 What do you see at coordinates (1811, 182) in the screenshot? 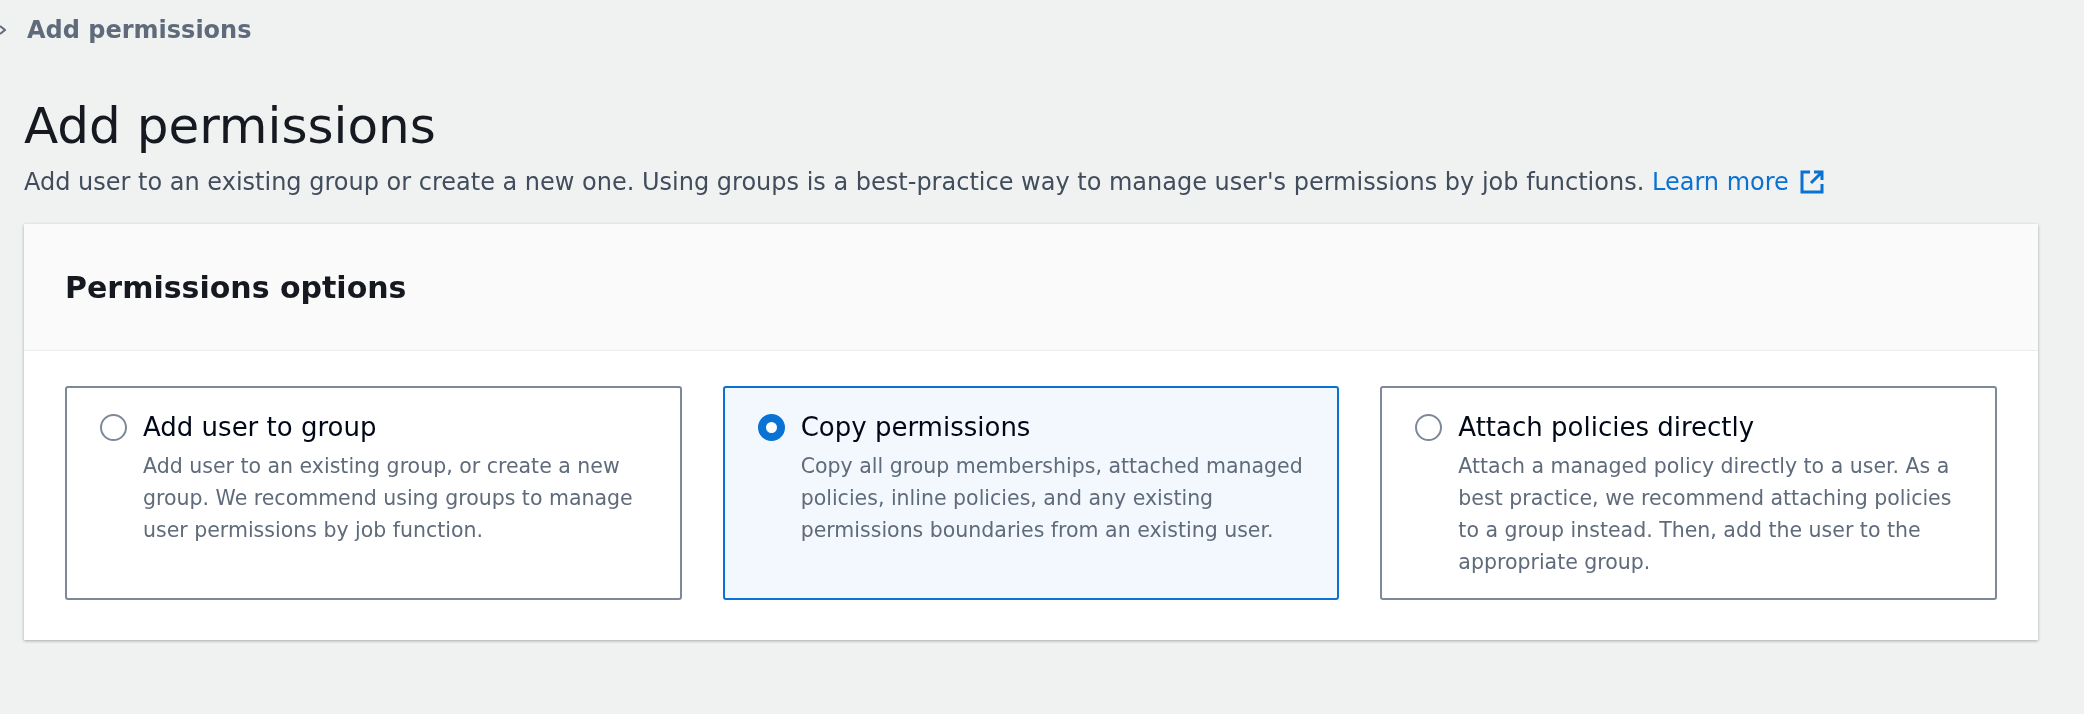
I see `external-link-icon` at bounding box center [1811, 182].